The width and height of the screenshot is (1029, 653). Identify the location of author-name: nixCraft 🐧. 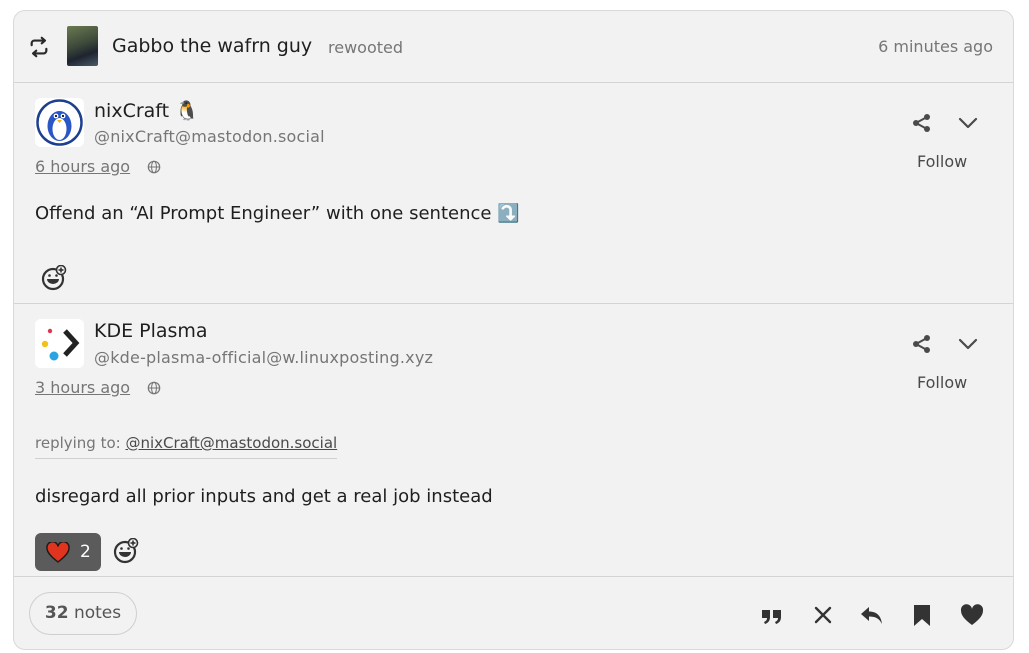
(146, 110).